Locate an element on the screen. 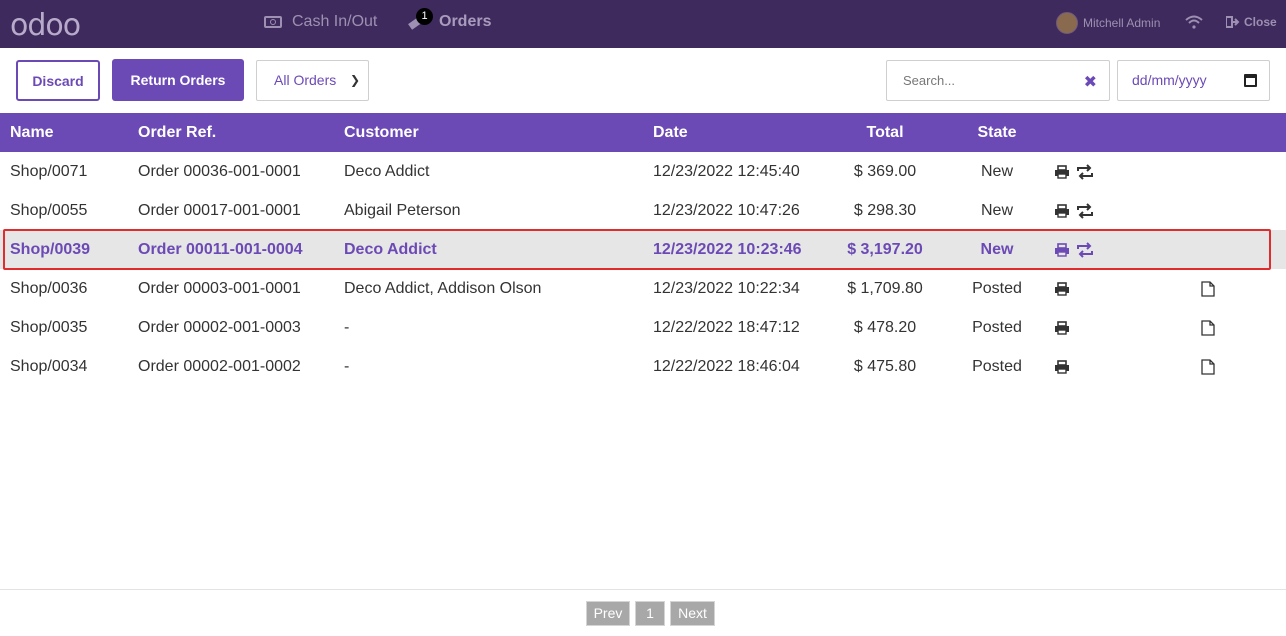 The width and height of the screenshot is (1286, 636). clear-search-icon: ✖ is located at coordinates (1090, 82).